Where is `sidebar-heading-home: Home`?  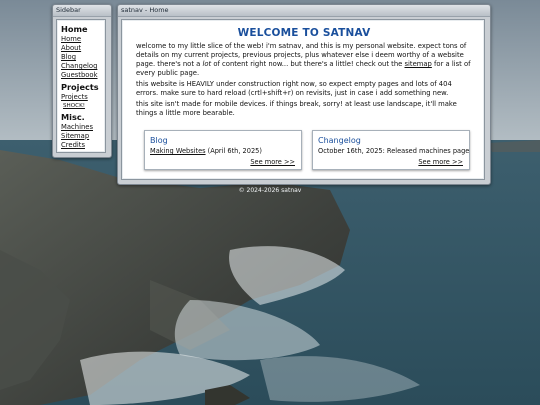 sidebar-heading-home: Home is located at coordinates (74, 29).